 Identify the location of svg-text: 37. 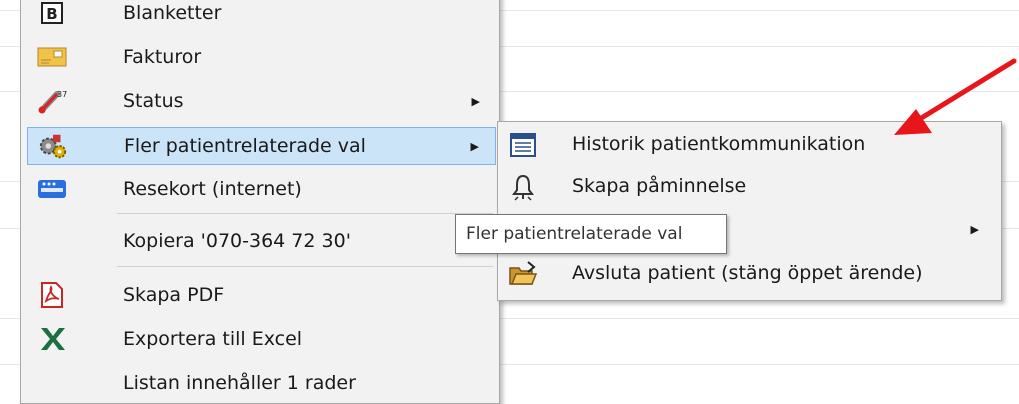
(62, 94).